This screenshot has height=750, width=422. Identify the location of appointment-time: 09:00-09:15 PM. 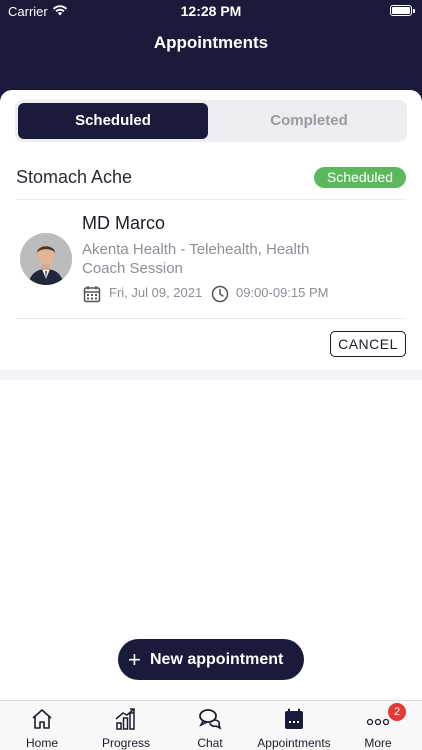
(282, 292).